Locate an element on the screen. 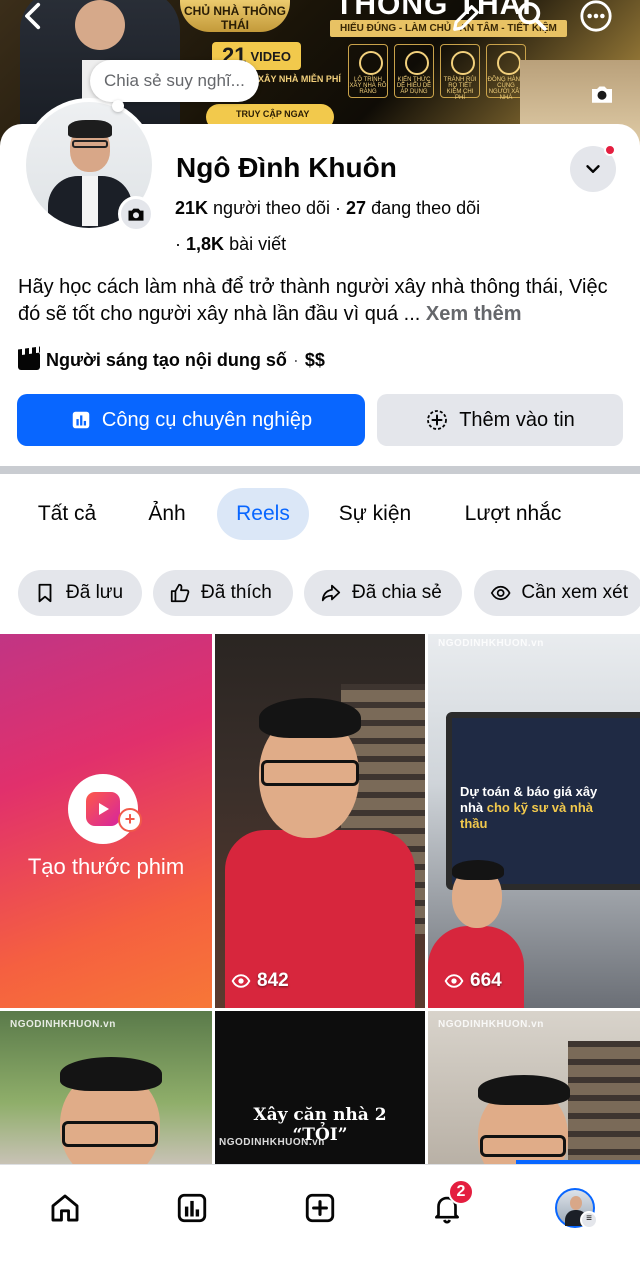 The width and height of the screenshot is (640, 1278). back-button is located at coordinates (34, 18).